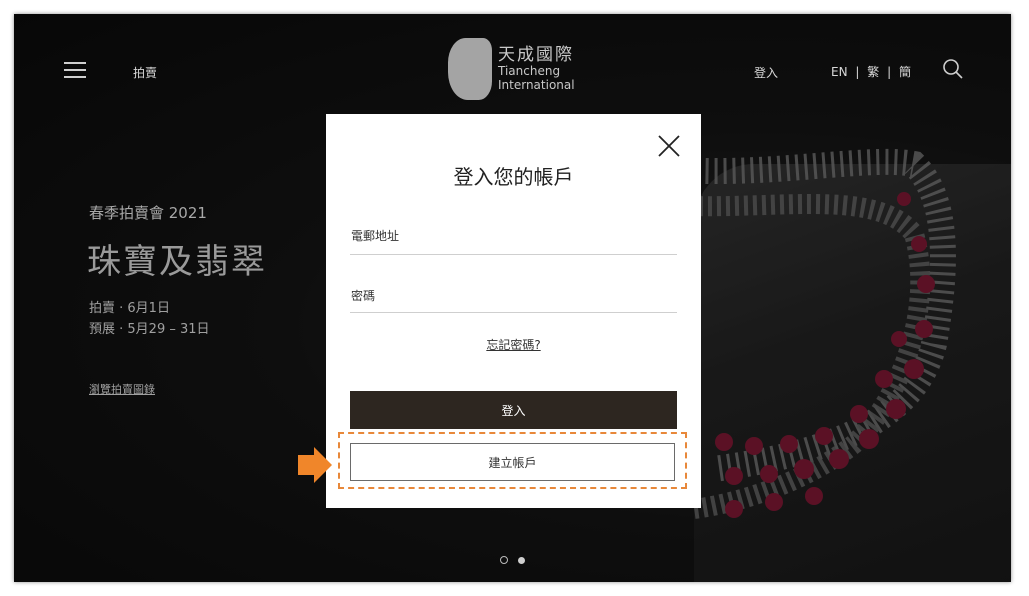 This screenshot has height=596, width=1029. Describe the element at coordinates (122, 389) in the screenshot. I see `browse-catalogue-link: 瀏覽拍賣圖錄` at that location.